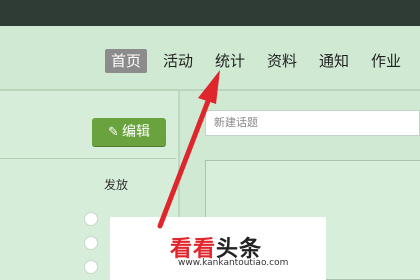 The image size is (420, 280). Describe the element at coordinates (185, 161) in the screenshot. I see `arrow-shaft` at that location.